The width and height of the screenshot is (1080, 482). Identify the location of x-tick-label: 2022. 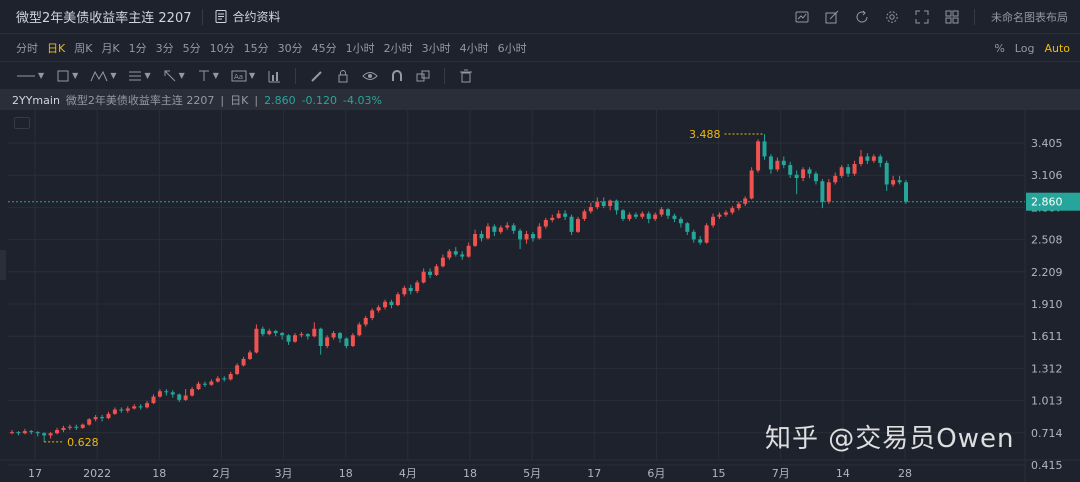
(97, 473).